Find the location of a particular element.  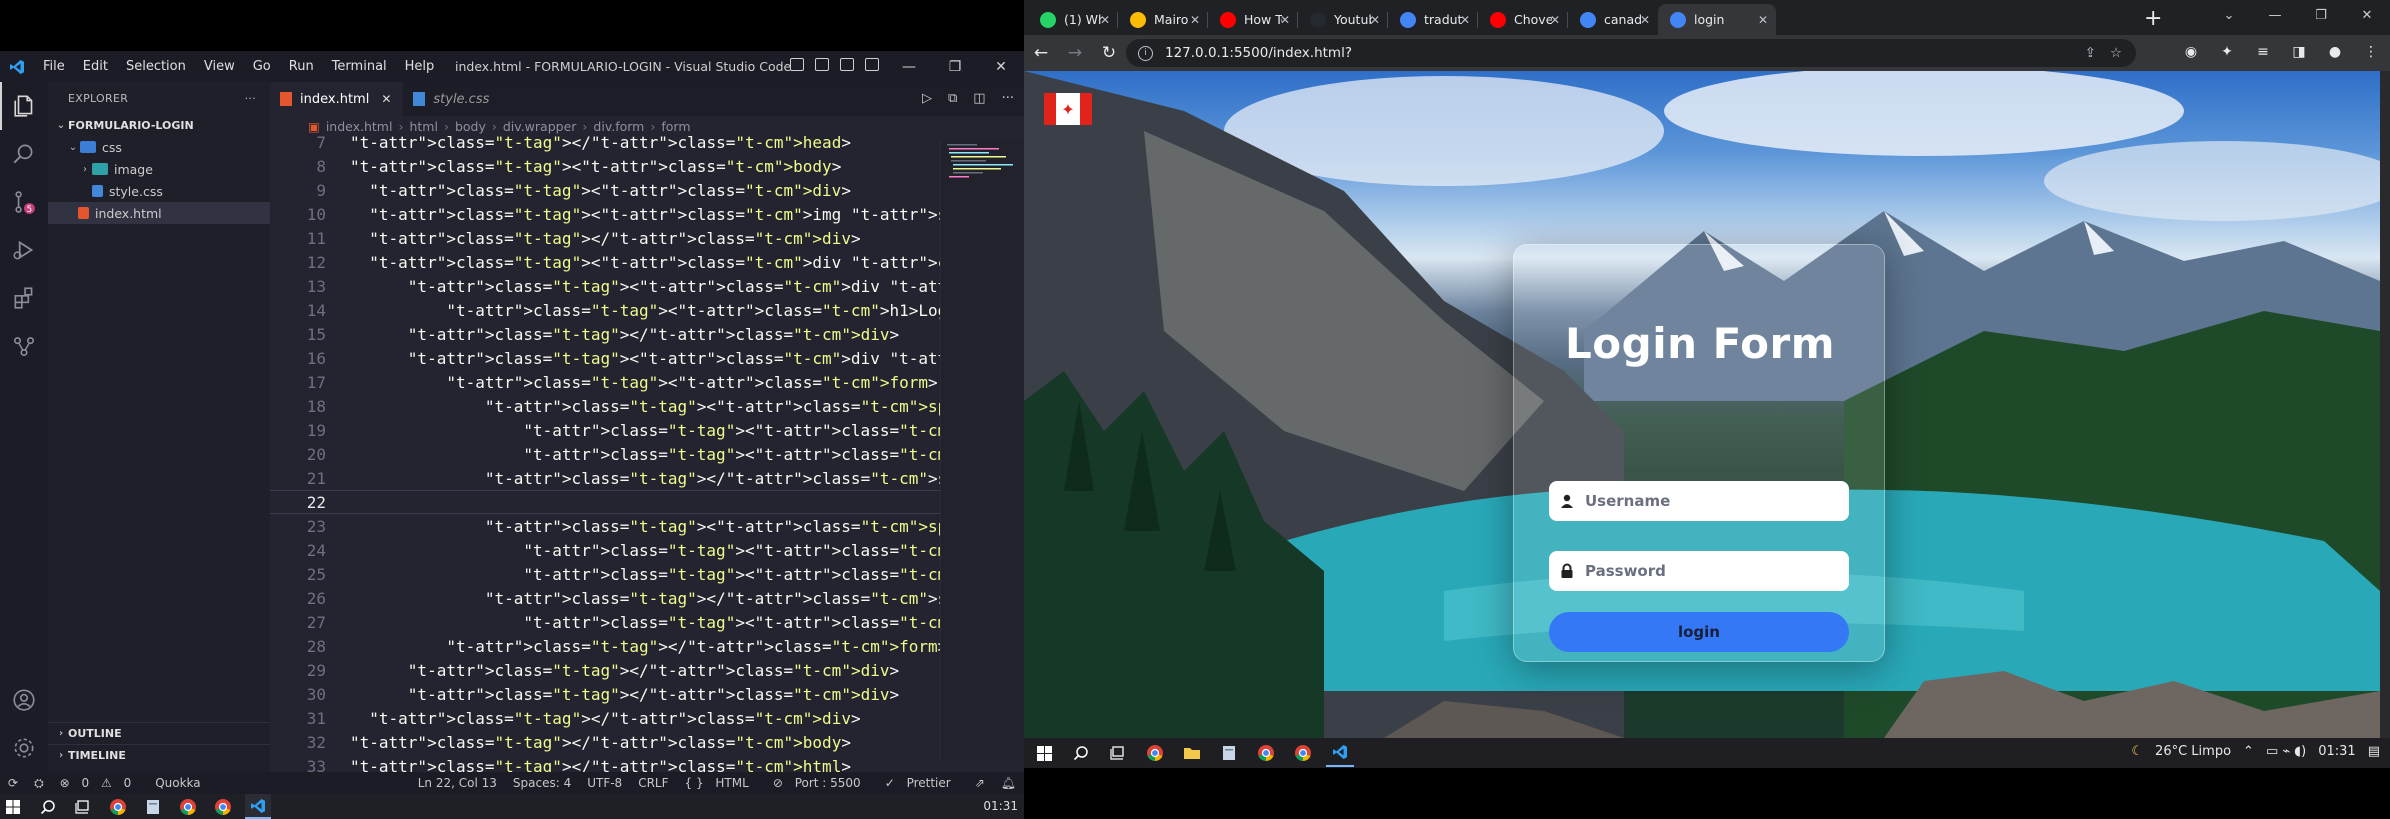

code-line: 22 is located at coordinates (605, 502).